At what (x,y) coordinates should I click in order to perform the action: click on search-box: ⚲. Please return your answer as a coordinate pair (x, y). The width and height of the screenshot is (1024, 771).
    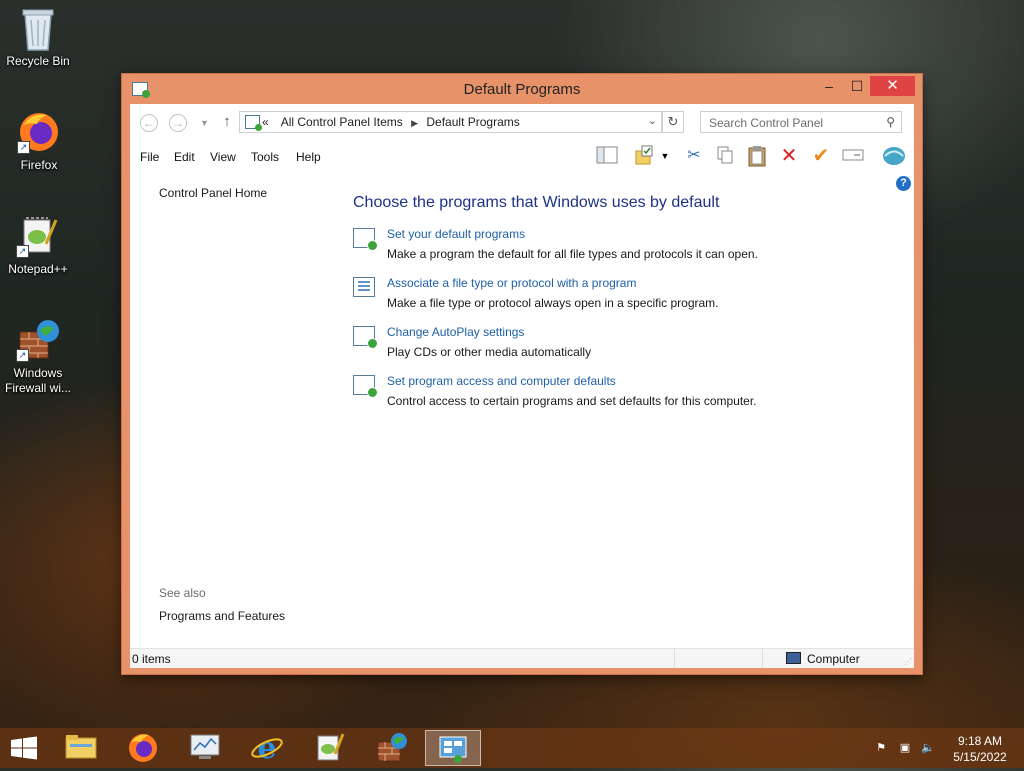
    Looking at the image, I should click on (801, 122).